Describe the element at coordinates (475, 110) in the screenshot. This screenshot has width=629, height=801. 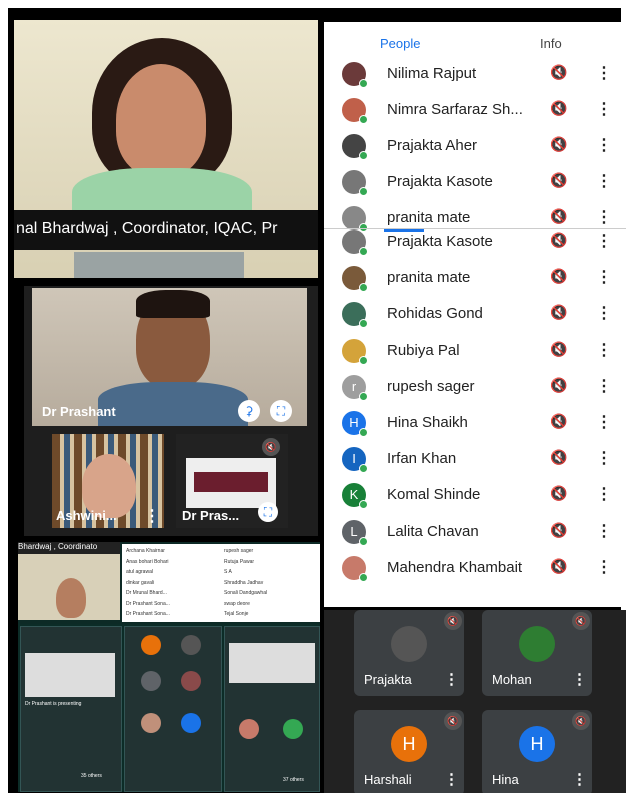
I see `participant-row: Nimra Sarfaraz Sh... 🔇 ⋮` at that location.